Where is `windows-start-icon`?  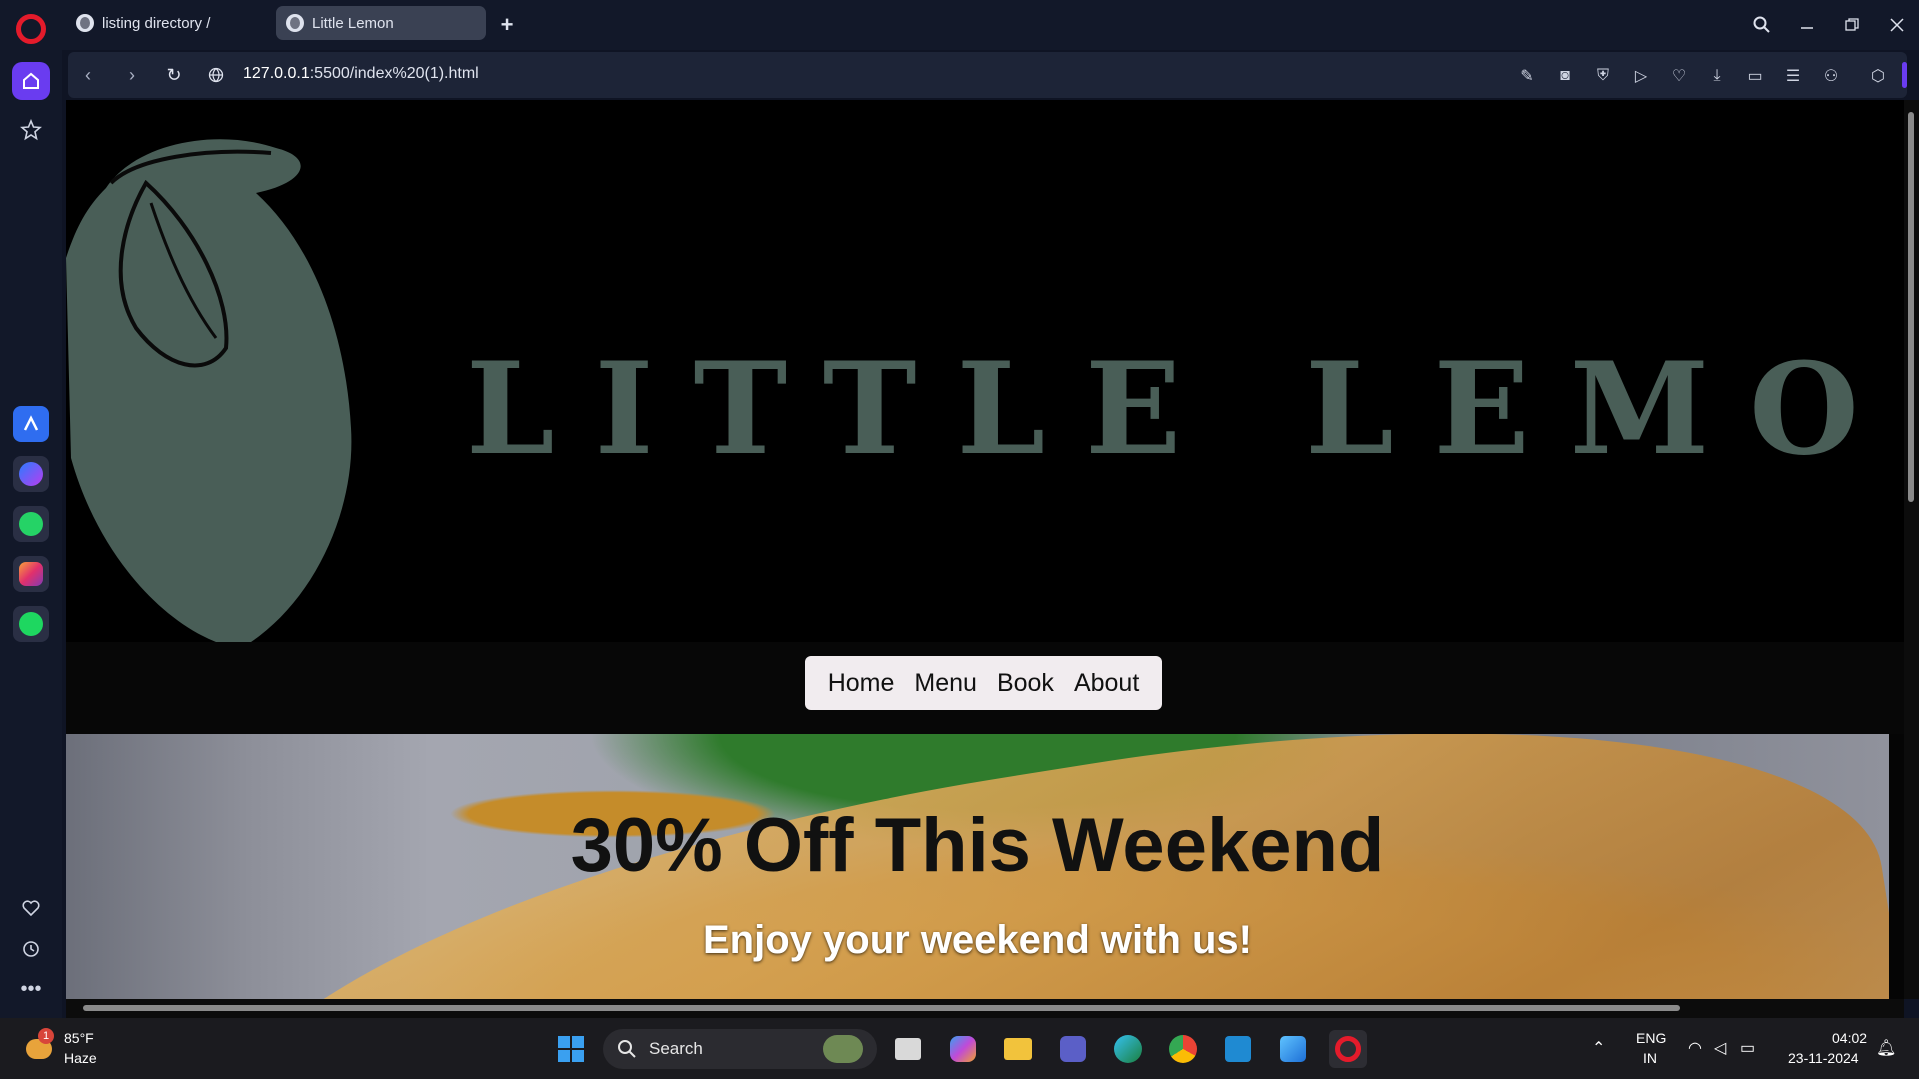 windows-start-icon is located at coordinates (571, 1049).